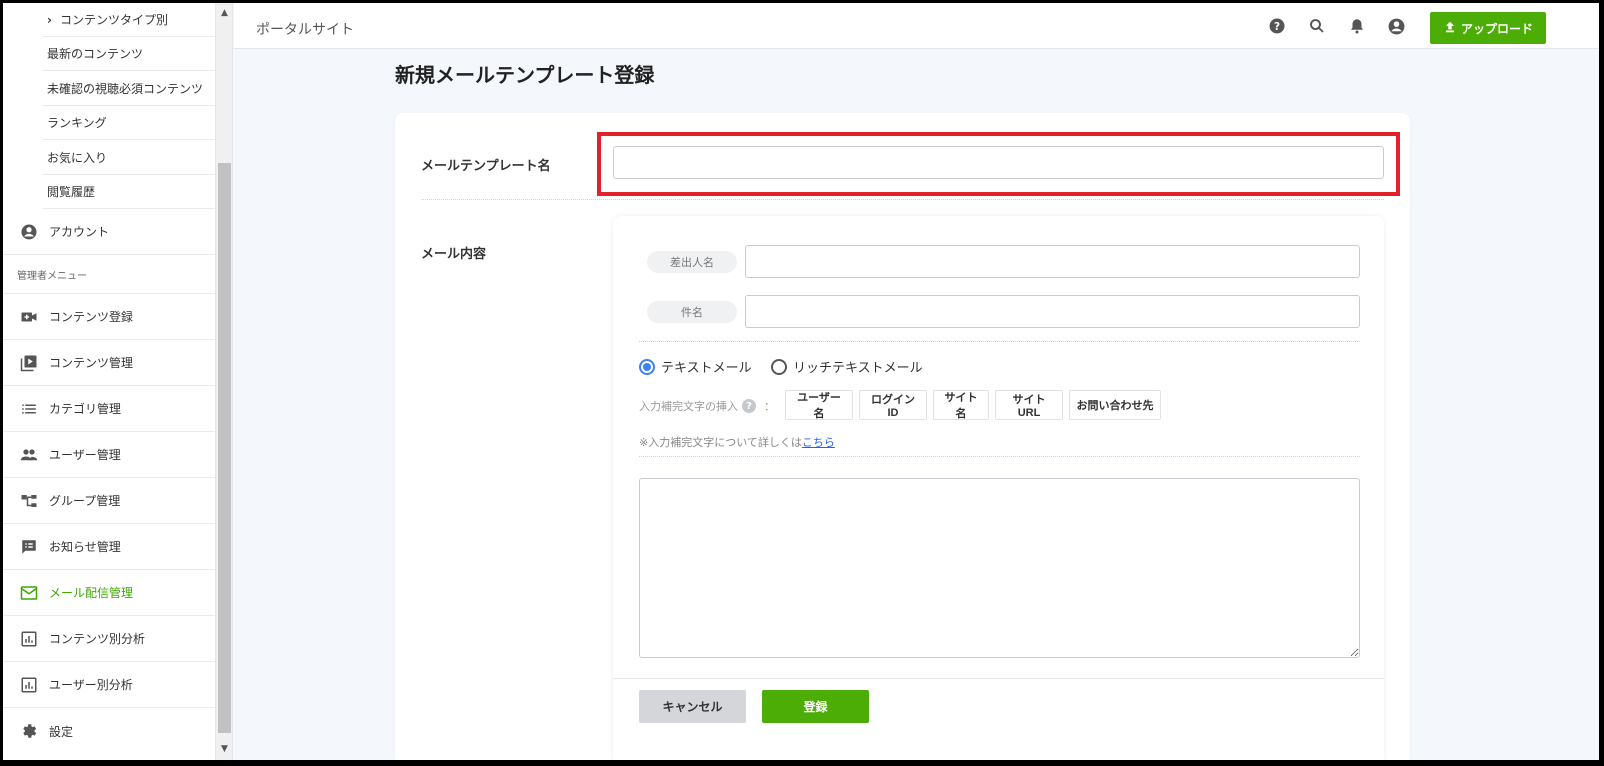 The height and width of the screenshot is (766, 1604). Describe the element at coordinates (113, 20) in the screenshot. I see `sidebar-item-label: コンテンツタイプ別` at that location.